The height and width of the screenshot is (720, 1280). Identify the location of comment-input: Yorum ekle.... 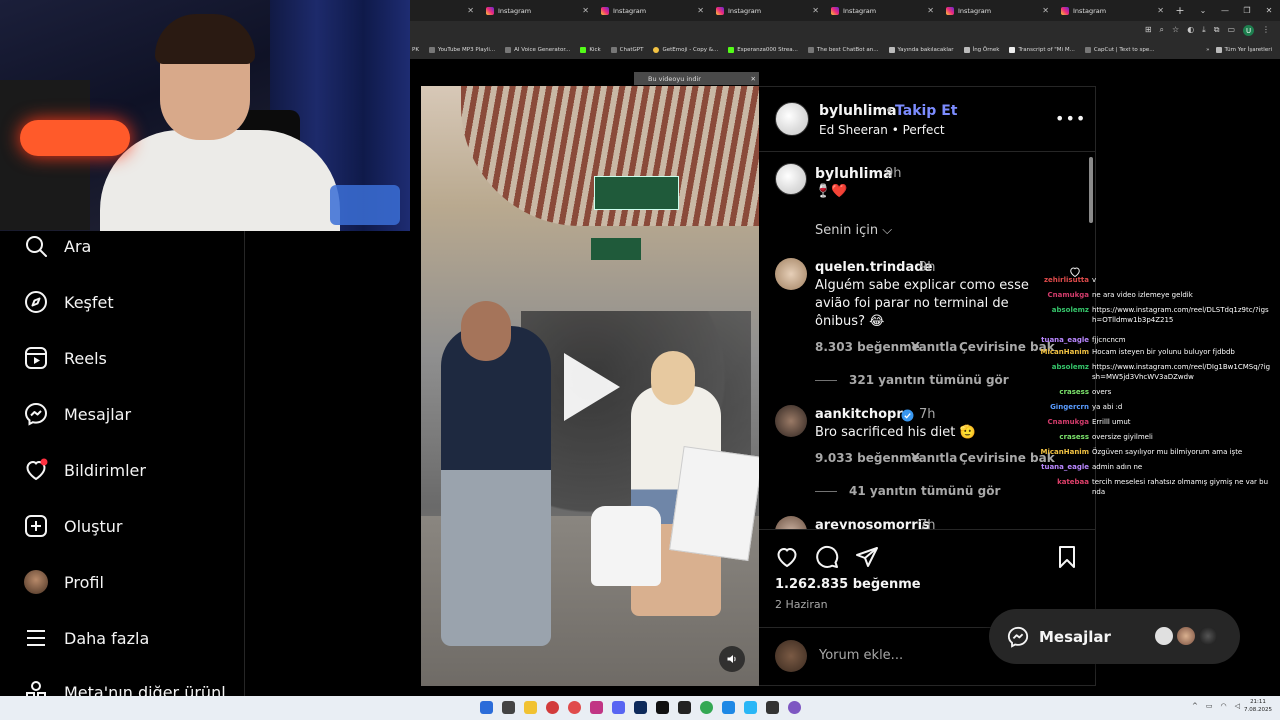
(861, 655).